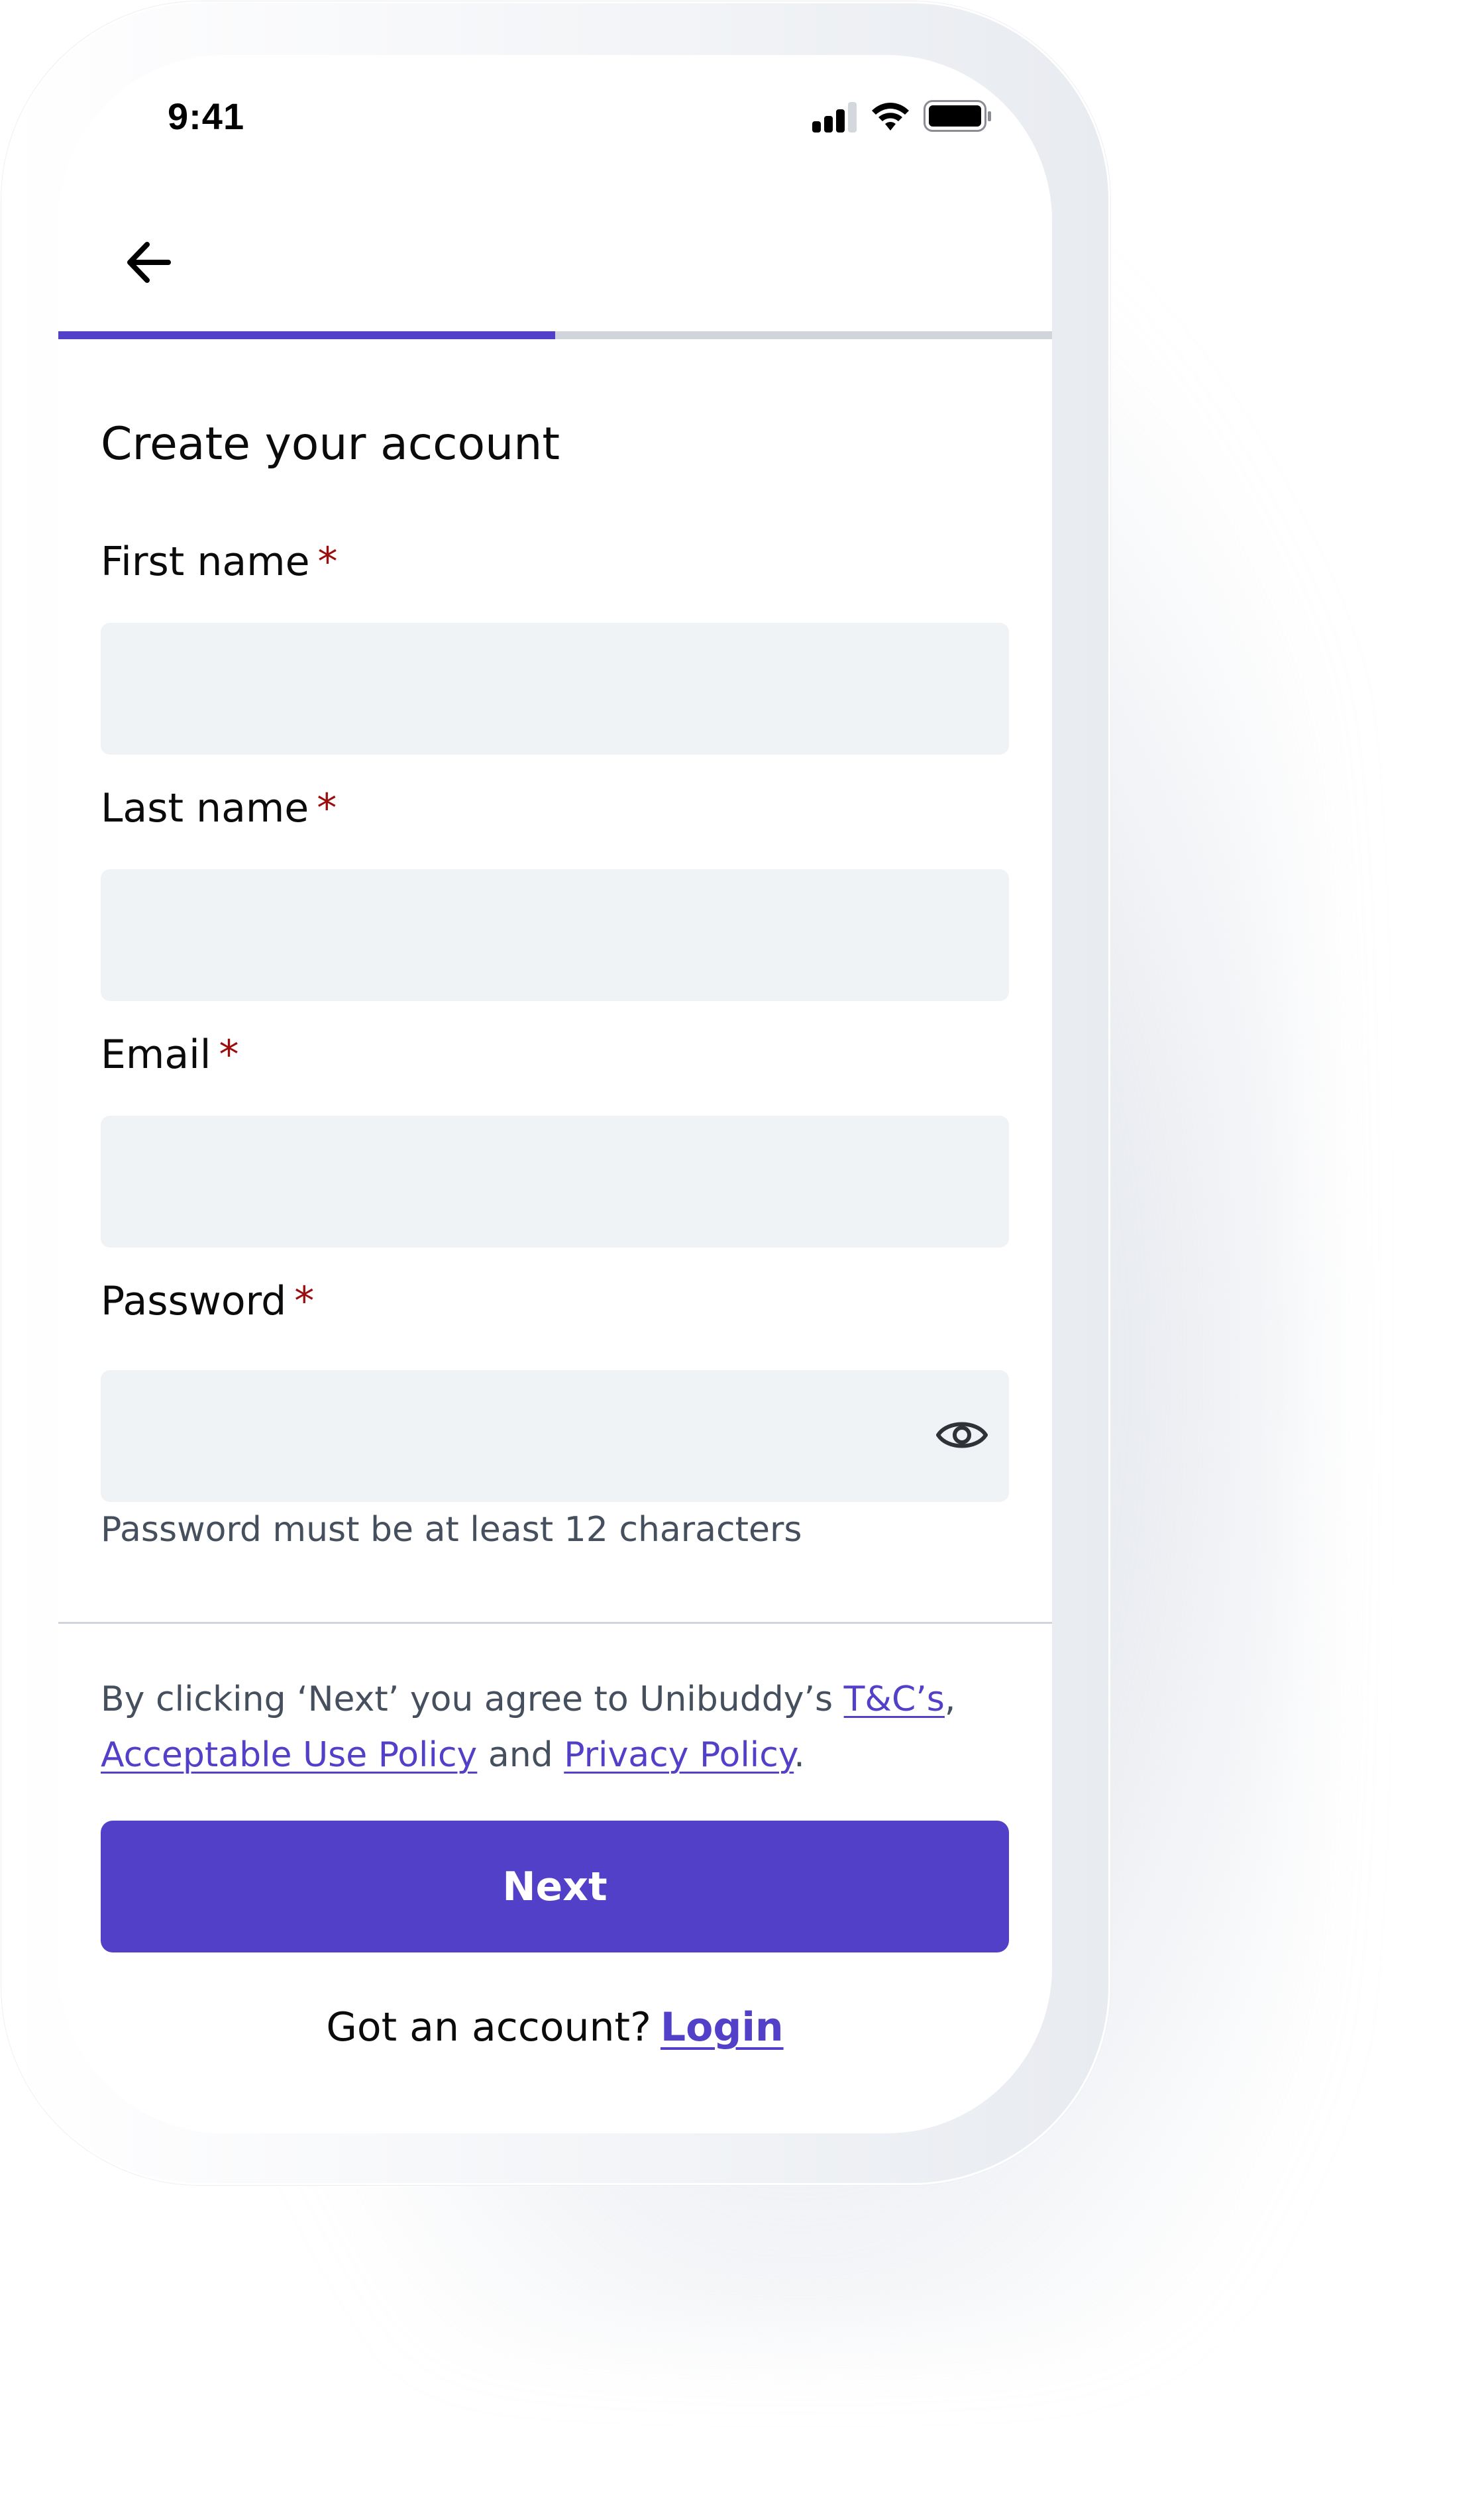 The image size is (1484, 2507). I want to click on wifi-icon, so click(890, 117).